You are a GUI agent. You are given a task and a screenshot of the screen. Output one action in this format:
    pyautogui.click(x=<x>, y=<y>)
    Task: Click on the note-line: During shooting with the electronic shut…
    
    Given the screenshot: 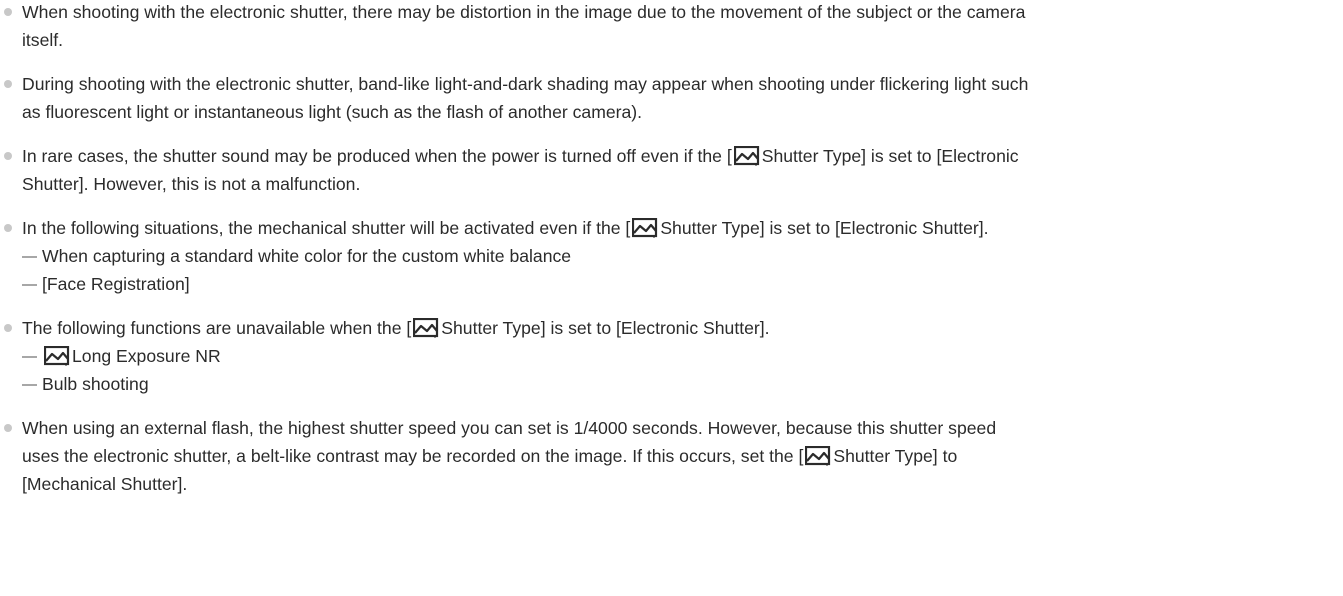 What is the action you would take?
    pyautogui.click(x=682, y=84)
    